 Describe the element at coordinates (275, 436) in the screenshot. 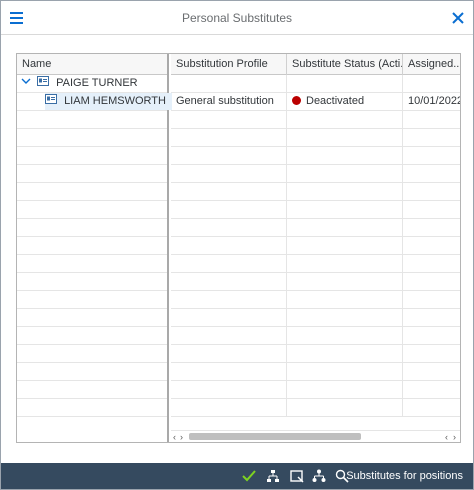

I see `scroll-thumb` at that location.